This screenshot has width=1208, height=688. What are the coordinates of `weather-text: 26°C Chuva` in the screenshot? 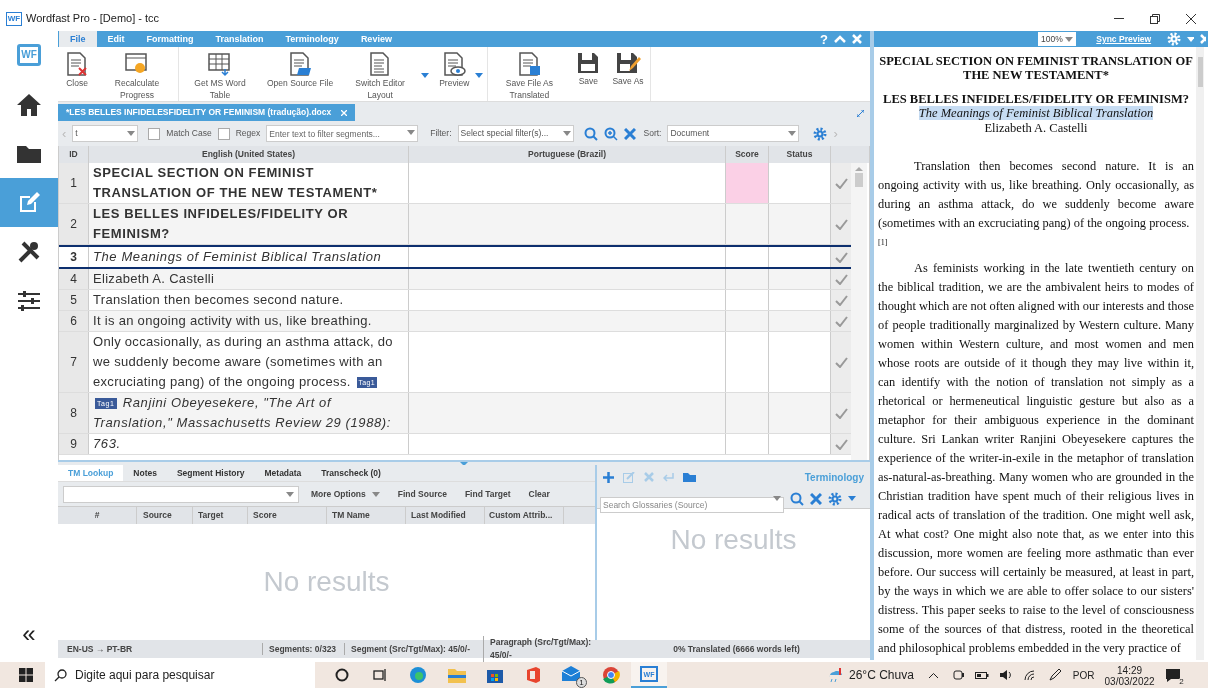 It's located at (881, 675).